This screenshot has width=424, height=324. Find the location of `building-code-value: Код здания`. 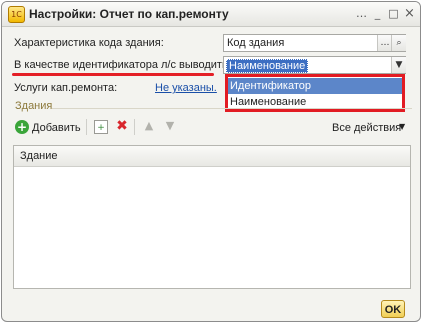

building-code-value: Код здания is located at coordinates (256, 43).